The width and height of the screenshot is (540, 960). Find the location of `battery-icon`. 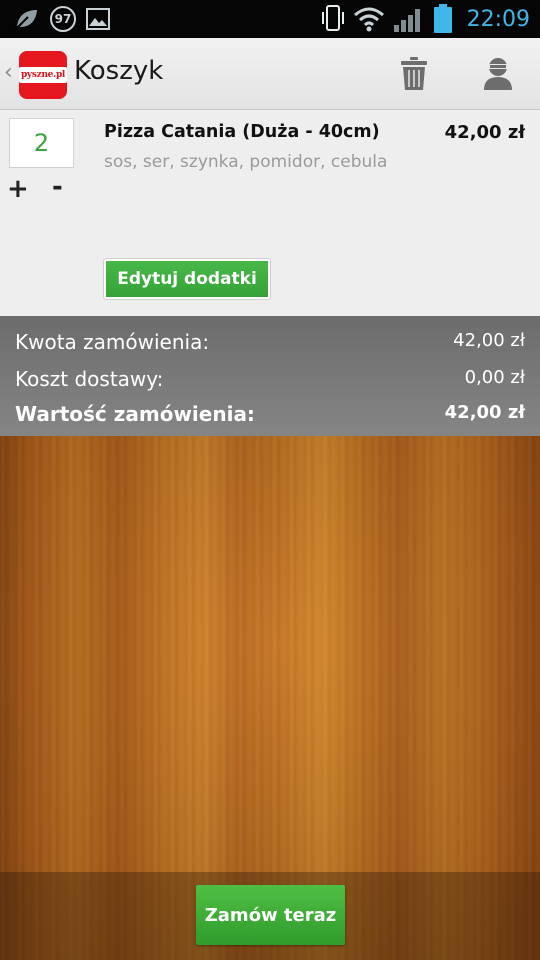

battery-icon is located at coordinates (442, 18).